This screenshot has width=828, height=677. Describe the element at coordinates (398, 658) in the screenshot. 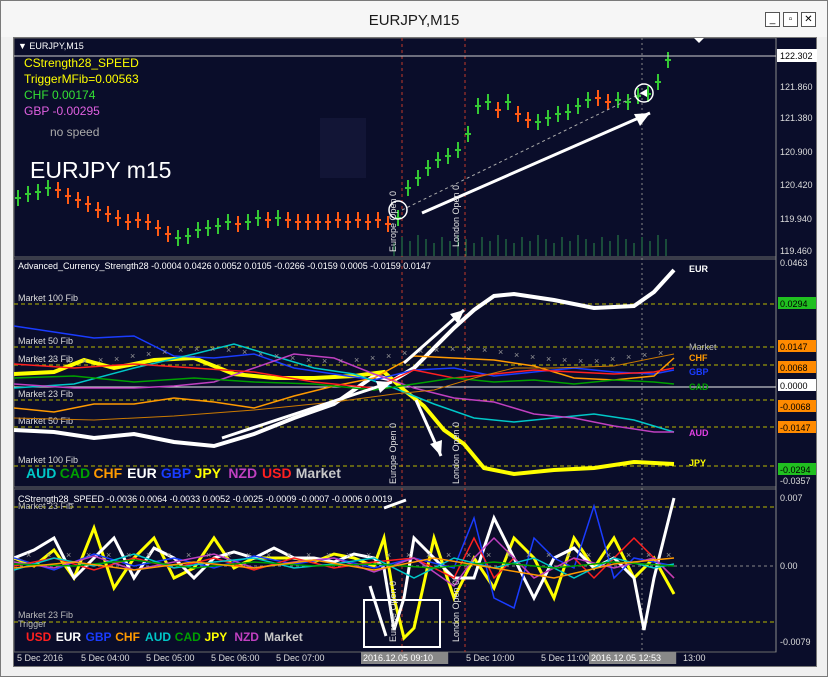

I see `time-axis-label: 2016.12.05 09:10` at that location.